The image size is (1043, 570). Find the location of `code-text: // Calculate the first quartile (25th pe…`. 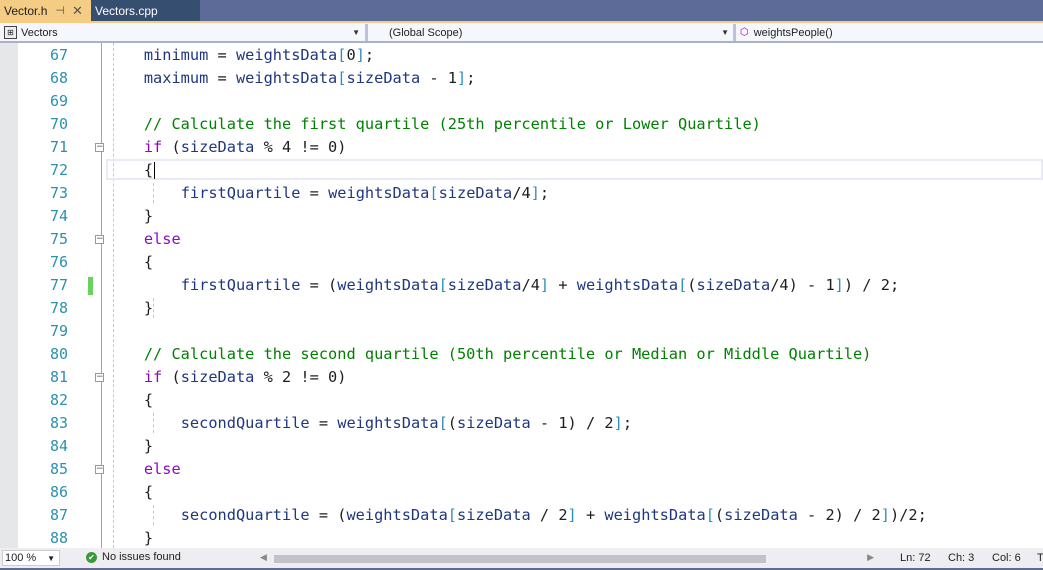

code-text: // Calculate the first quartile (25th pe… is located at coordinates (434, 124).